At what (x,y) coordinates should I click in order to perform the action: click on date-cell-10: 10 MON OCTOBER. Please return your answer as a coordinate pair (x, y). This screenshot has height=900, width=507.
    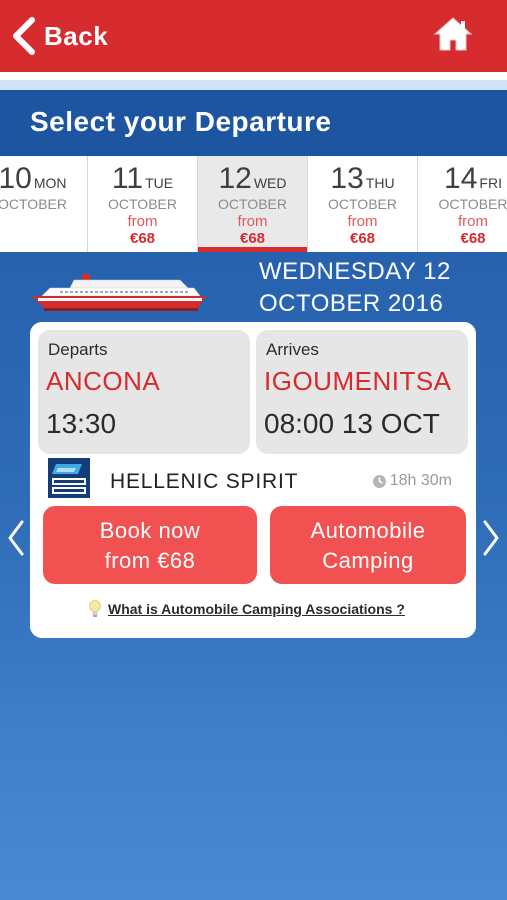
    Looking at the image, I should click on (44, 204).